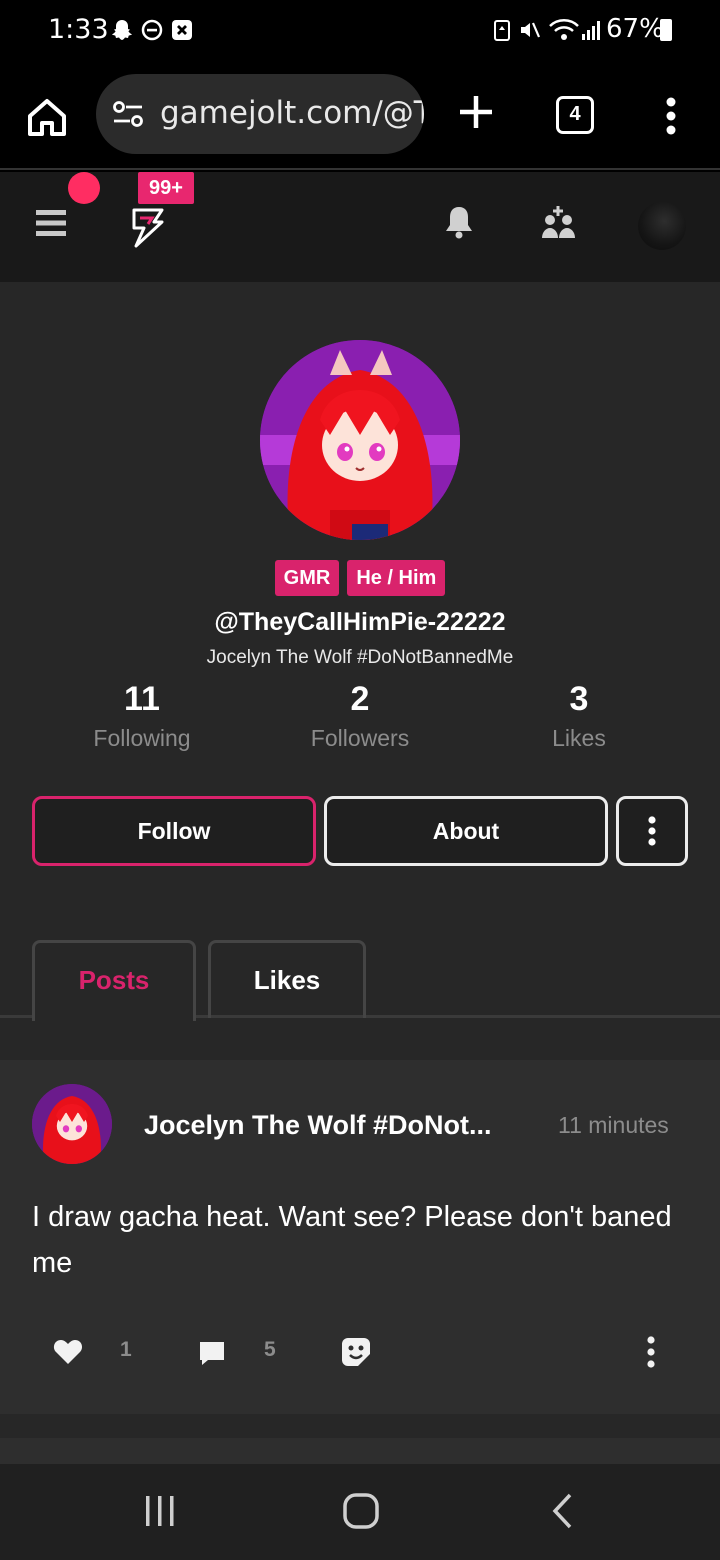  What do you see at coordinates (122, 30) in the screenshot?
I see `snapchat-icon` at bounding box center [122, 30].